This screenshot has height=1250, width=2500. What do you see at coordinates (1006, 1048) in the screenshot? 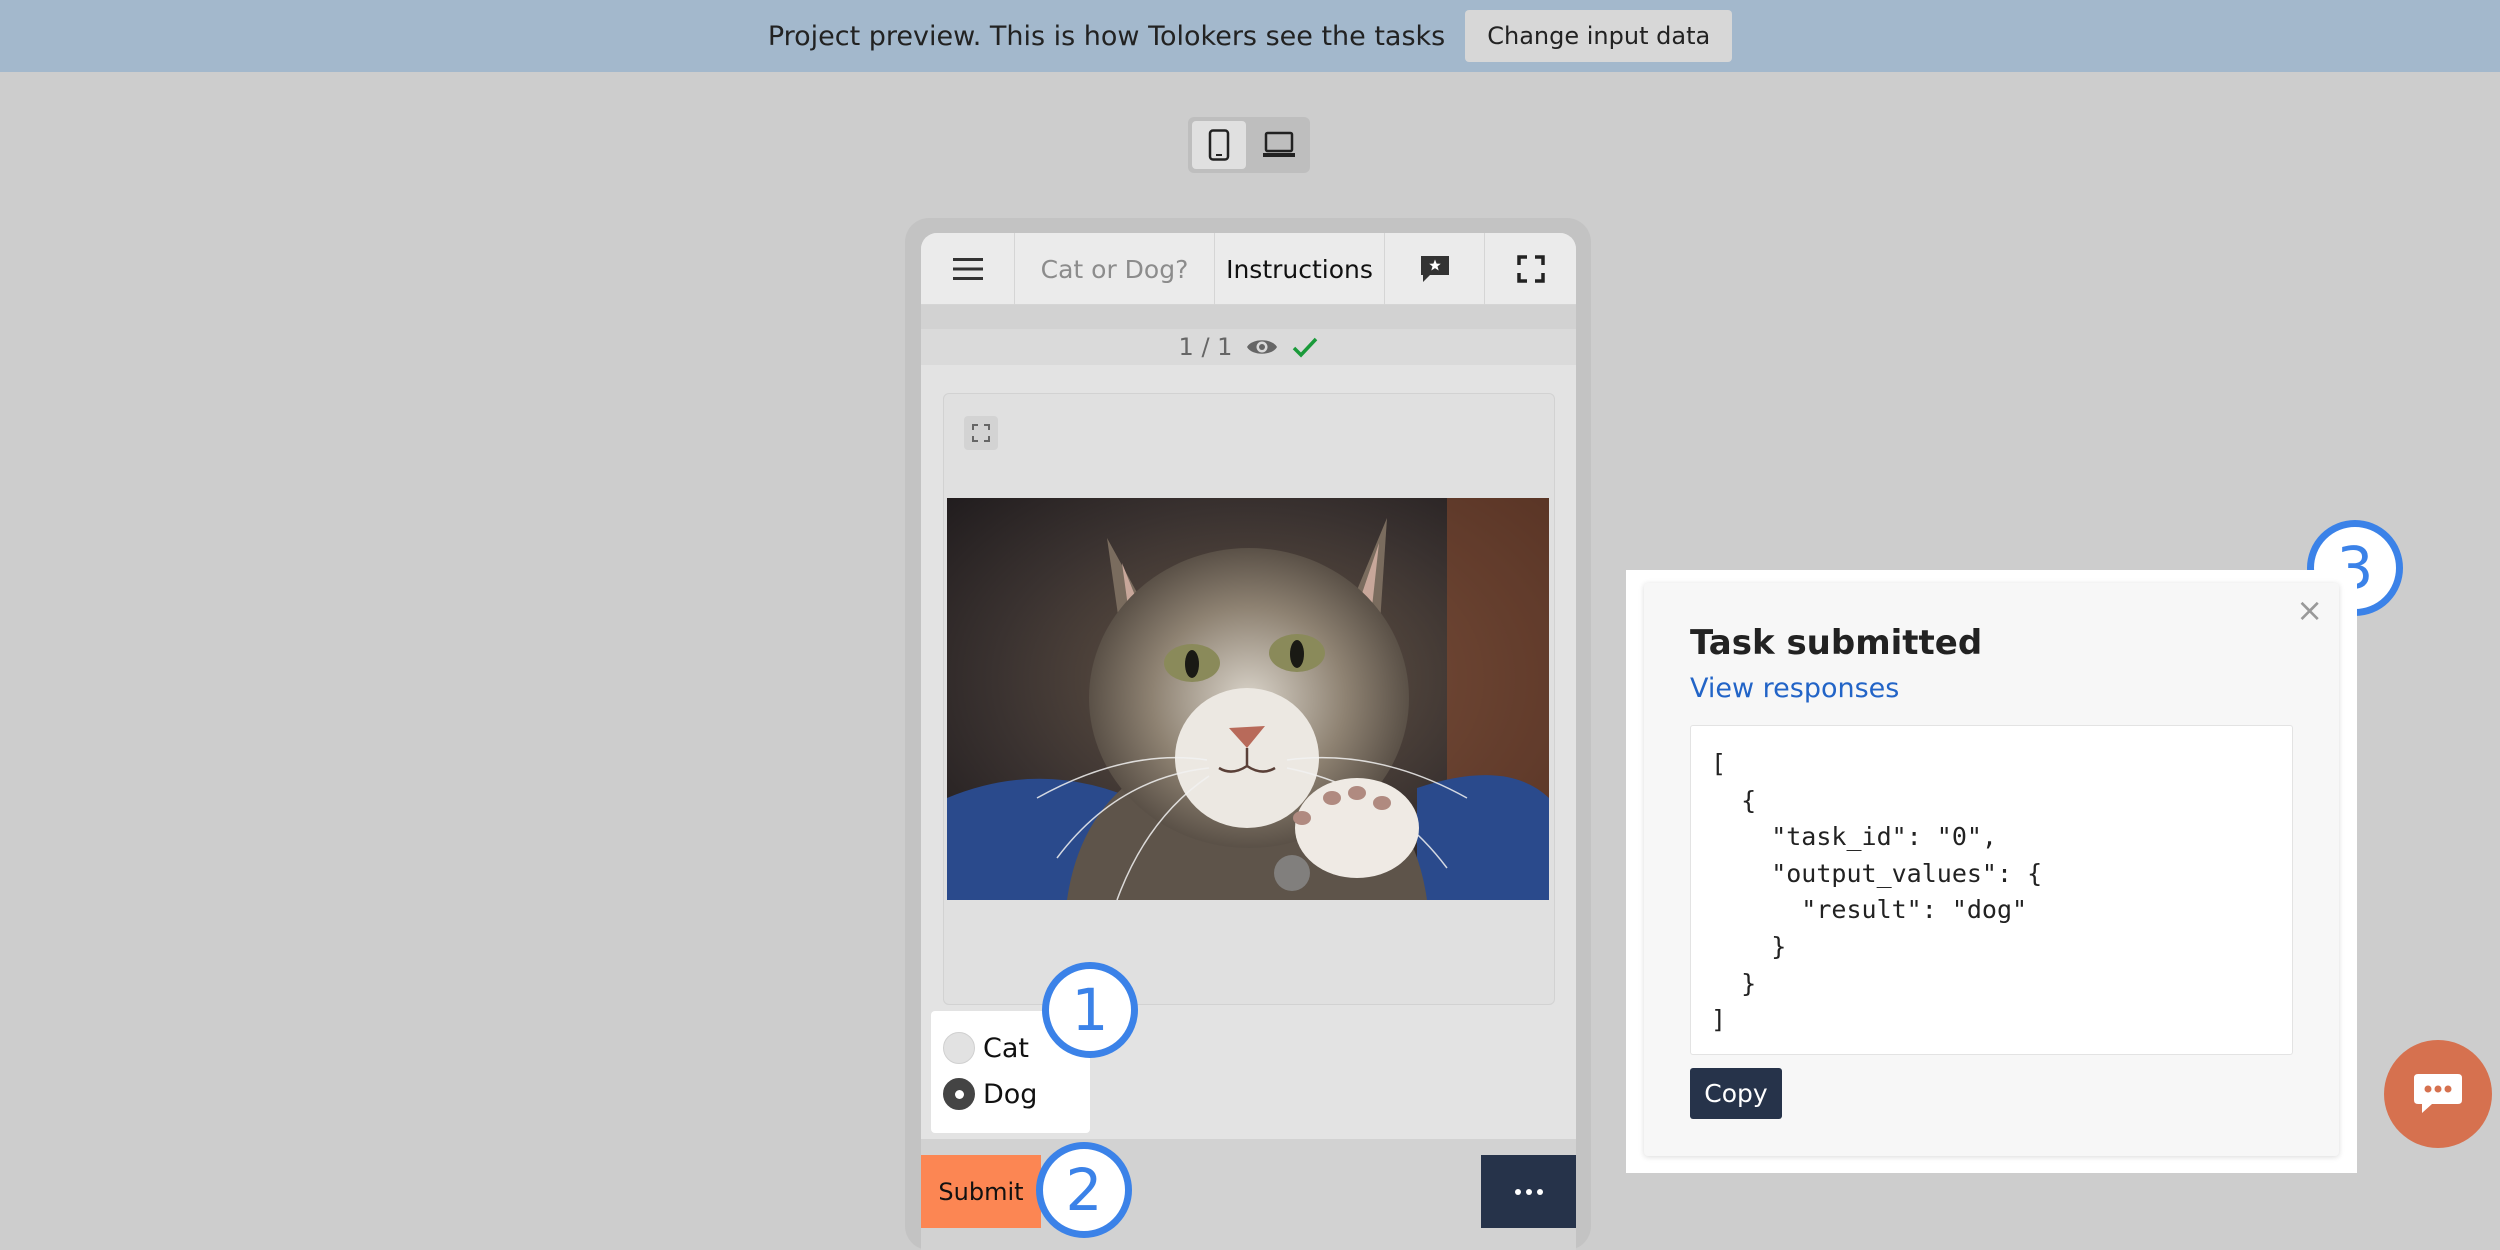
I see `option-cat-label: Cat` at bounding box center [1006, 1048].